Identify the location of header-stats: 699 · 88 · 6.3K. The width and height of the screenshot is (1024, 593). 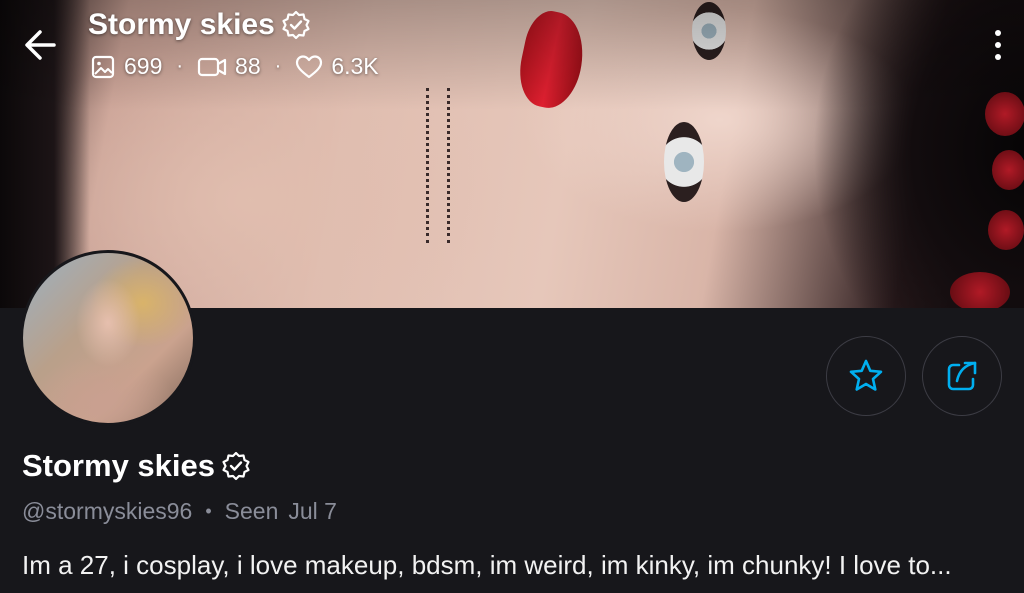
(234, 66).